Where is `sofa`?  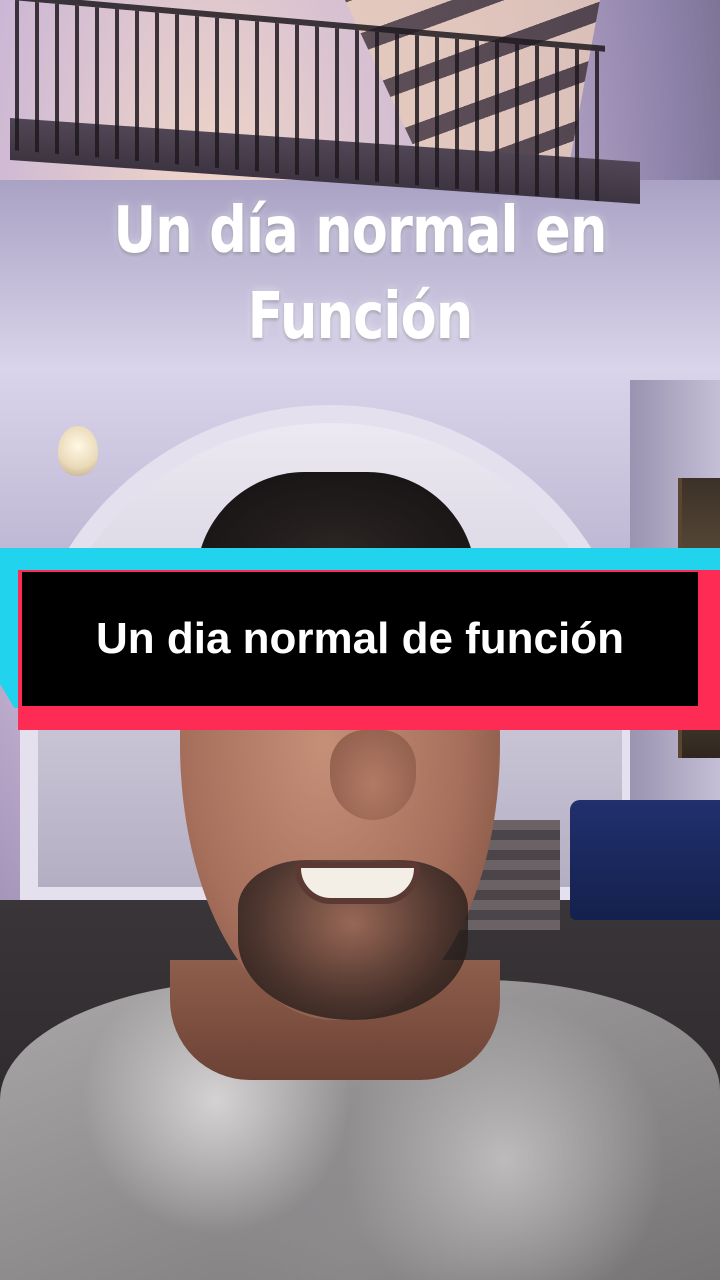
sofa is located at coordinates (645, 860).